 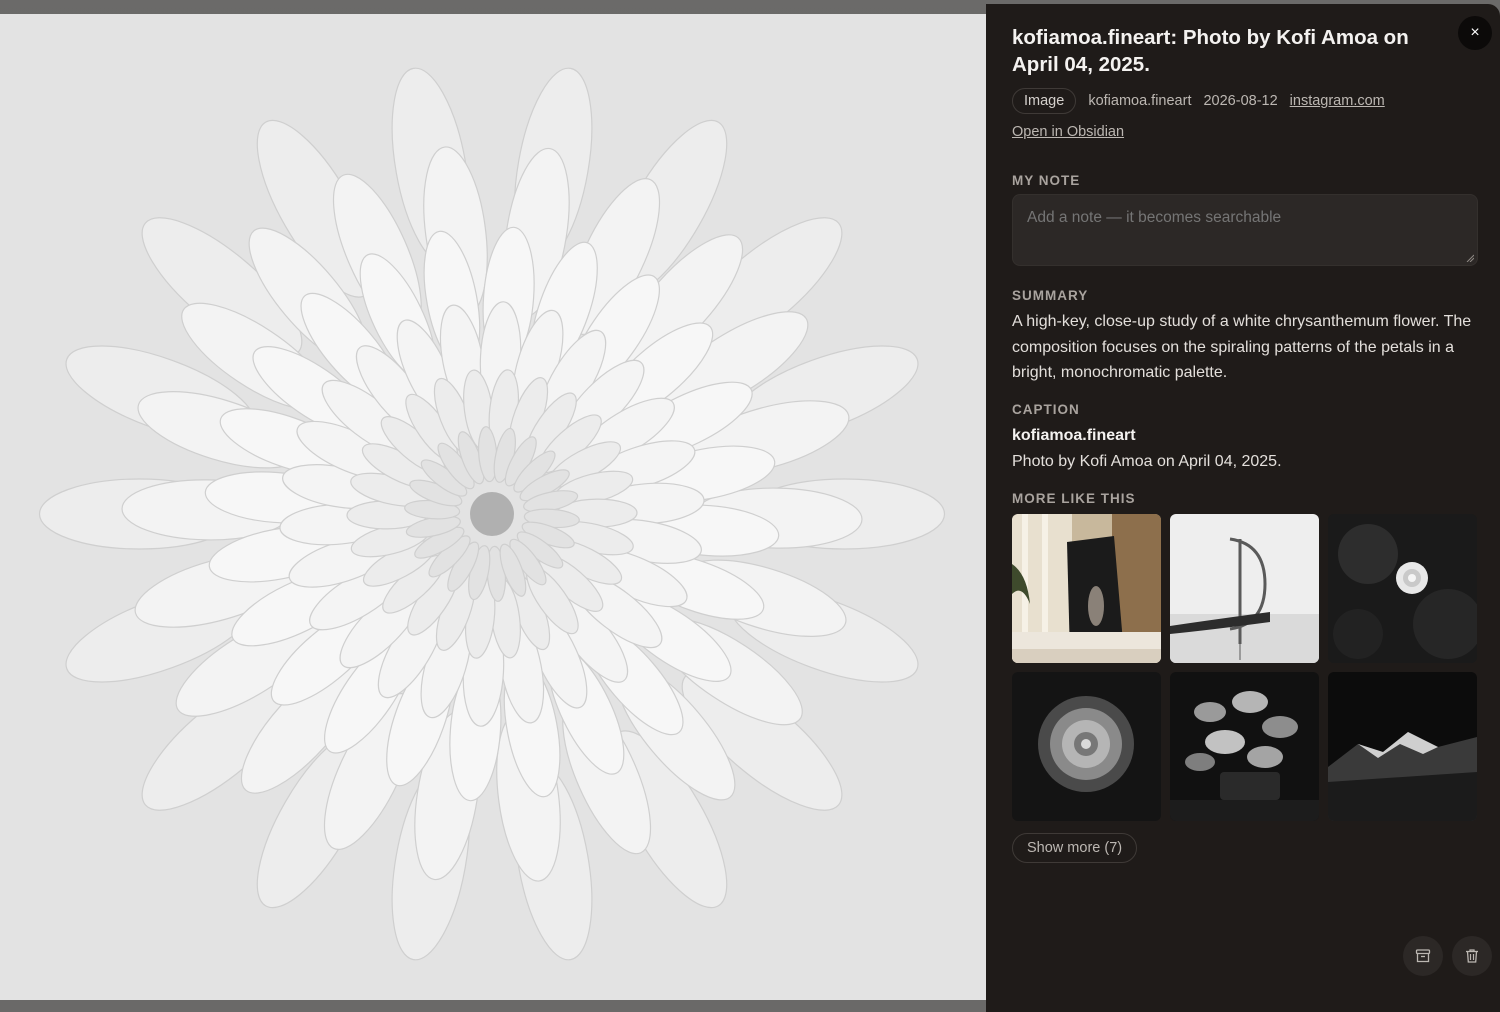 What do you see at coordinates (1470, 258) in the screenshot?
I see `resize-grip-icon` at bounding box center [1470, 258].